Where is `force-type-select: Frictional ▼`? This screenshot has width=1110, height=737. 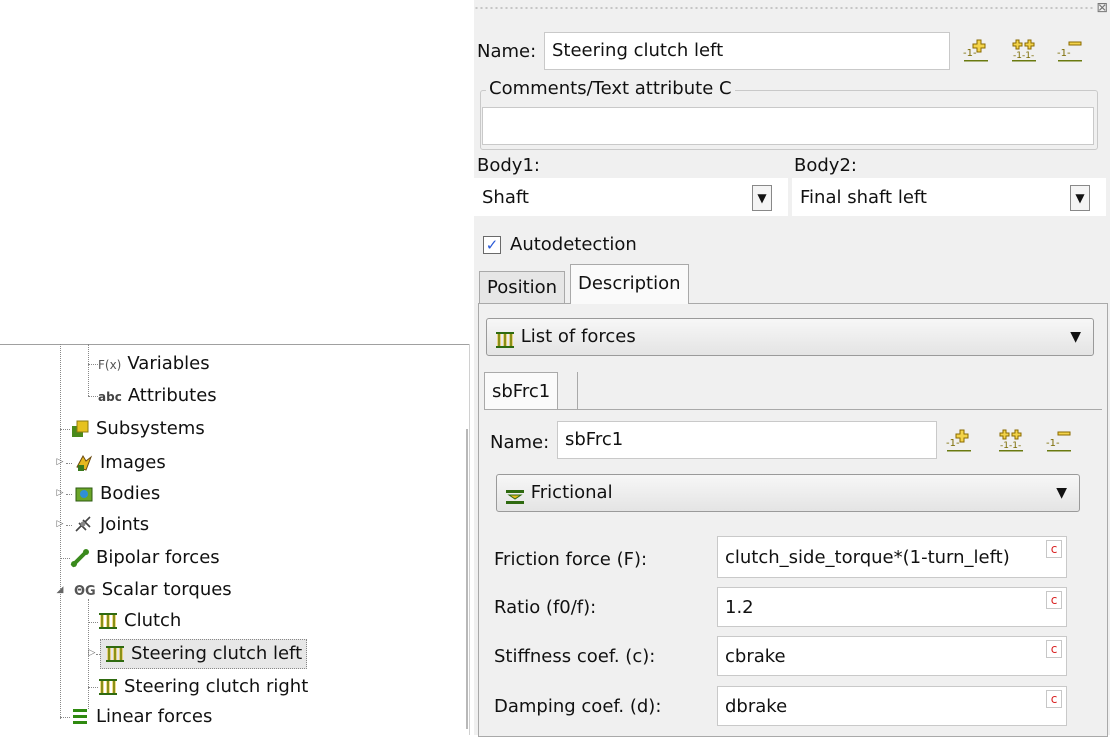 force-type-select: Frictional ▼ is located at coordinates (788, 493).